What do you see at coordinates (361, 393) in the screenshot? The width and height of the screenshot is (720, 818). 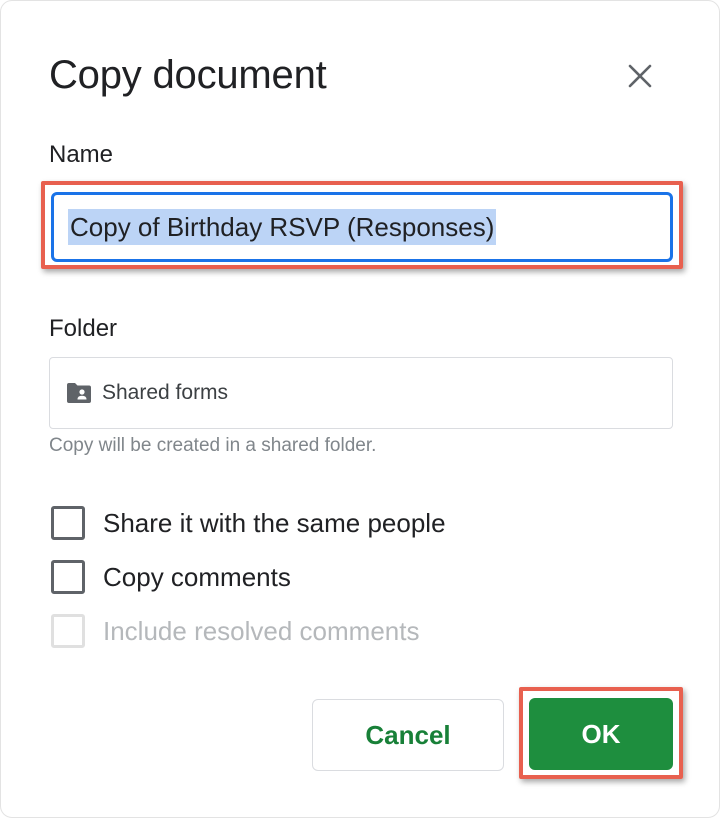 I see `folder-selector: Shared forms` at bounding box center [361, 393].